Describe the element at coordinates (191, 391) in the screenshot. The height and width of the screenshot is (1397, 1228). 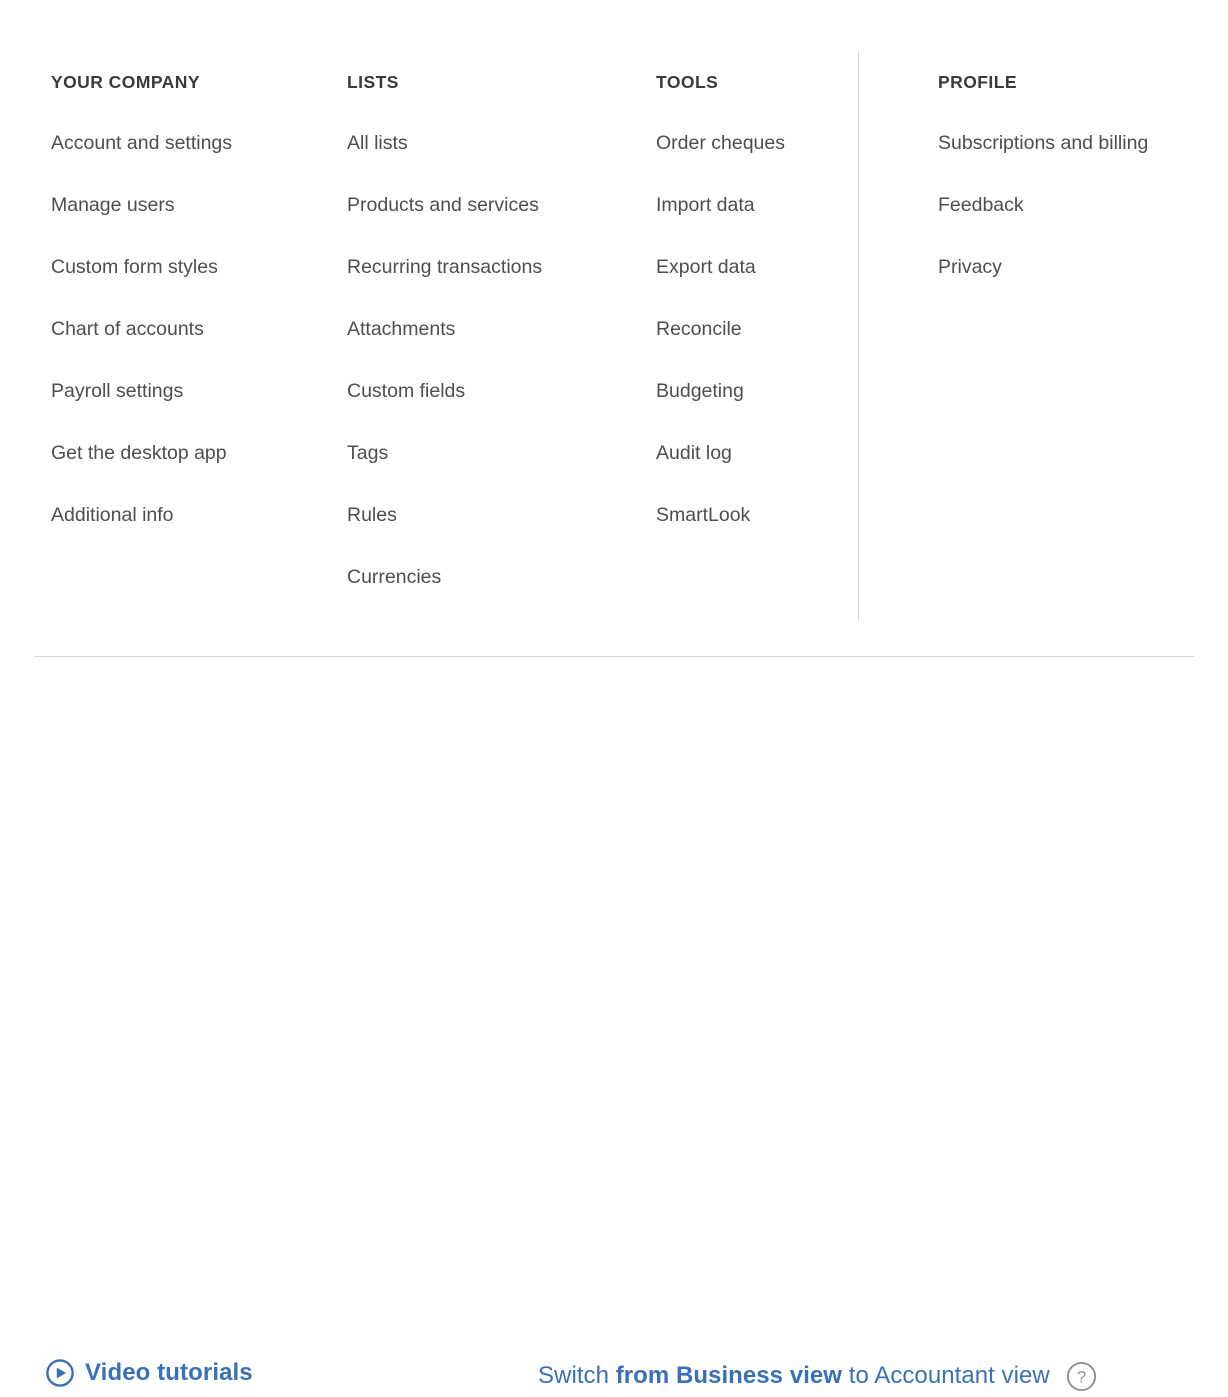
I see `menu-item-payroll-settings: Payroll settings` at that location.